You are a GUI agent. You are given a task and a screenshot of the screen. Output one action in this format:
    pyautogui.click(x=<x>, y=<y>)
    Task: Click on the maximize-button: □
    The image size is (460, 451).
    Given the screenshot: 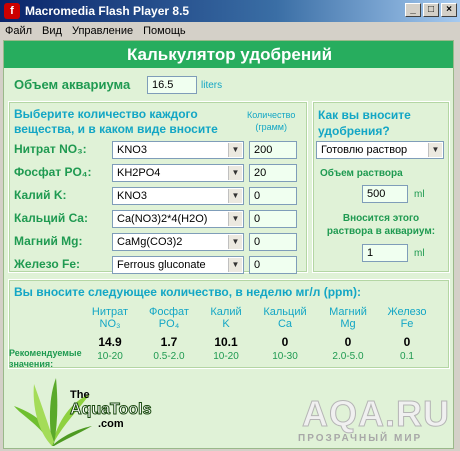 What is the action you would take?
    pyautogui.click(x=431, y=10)
    